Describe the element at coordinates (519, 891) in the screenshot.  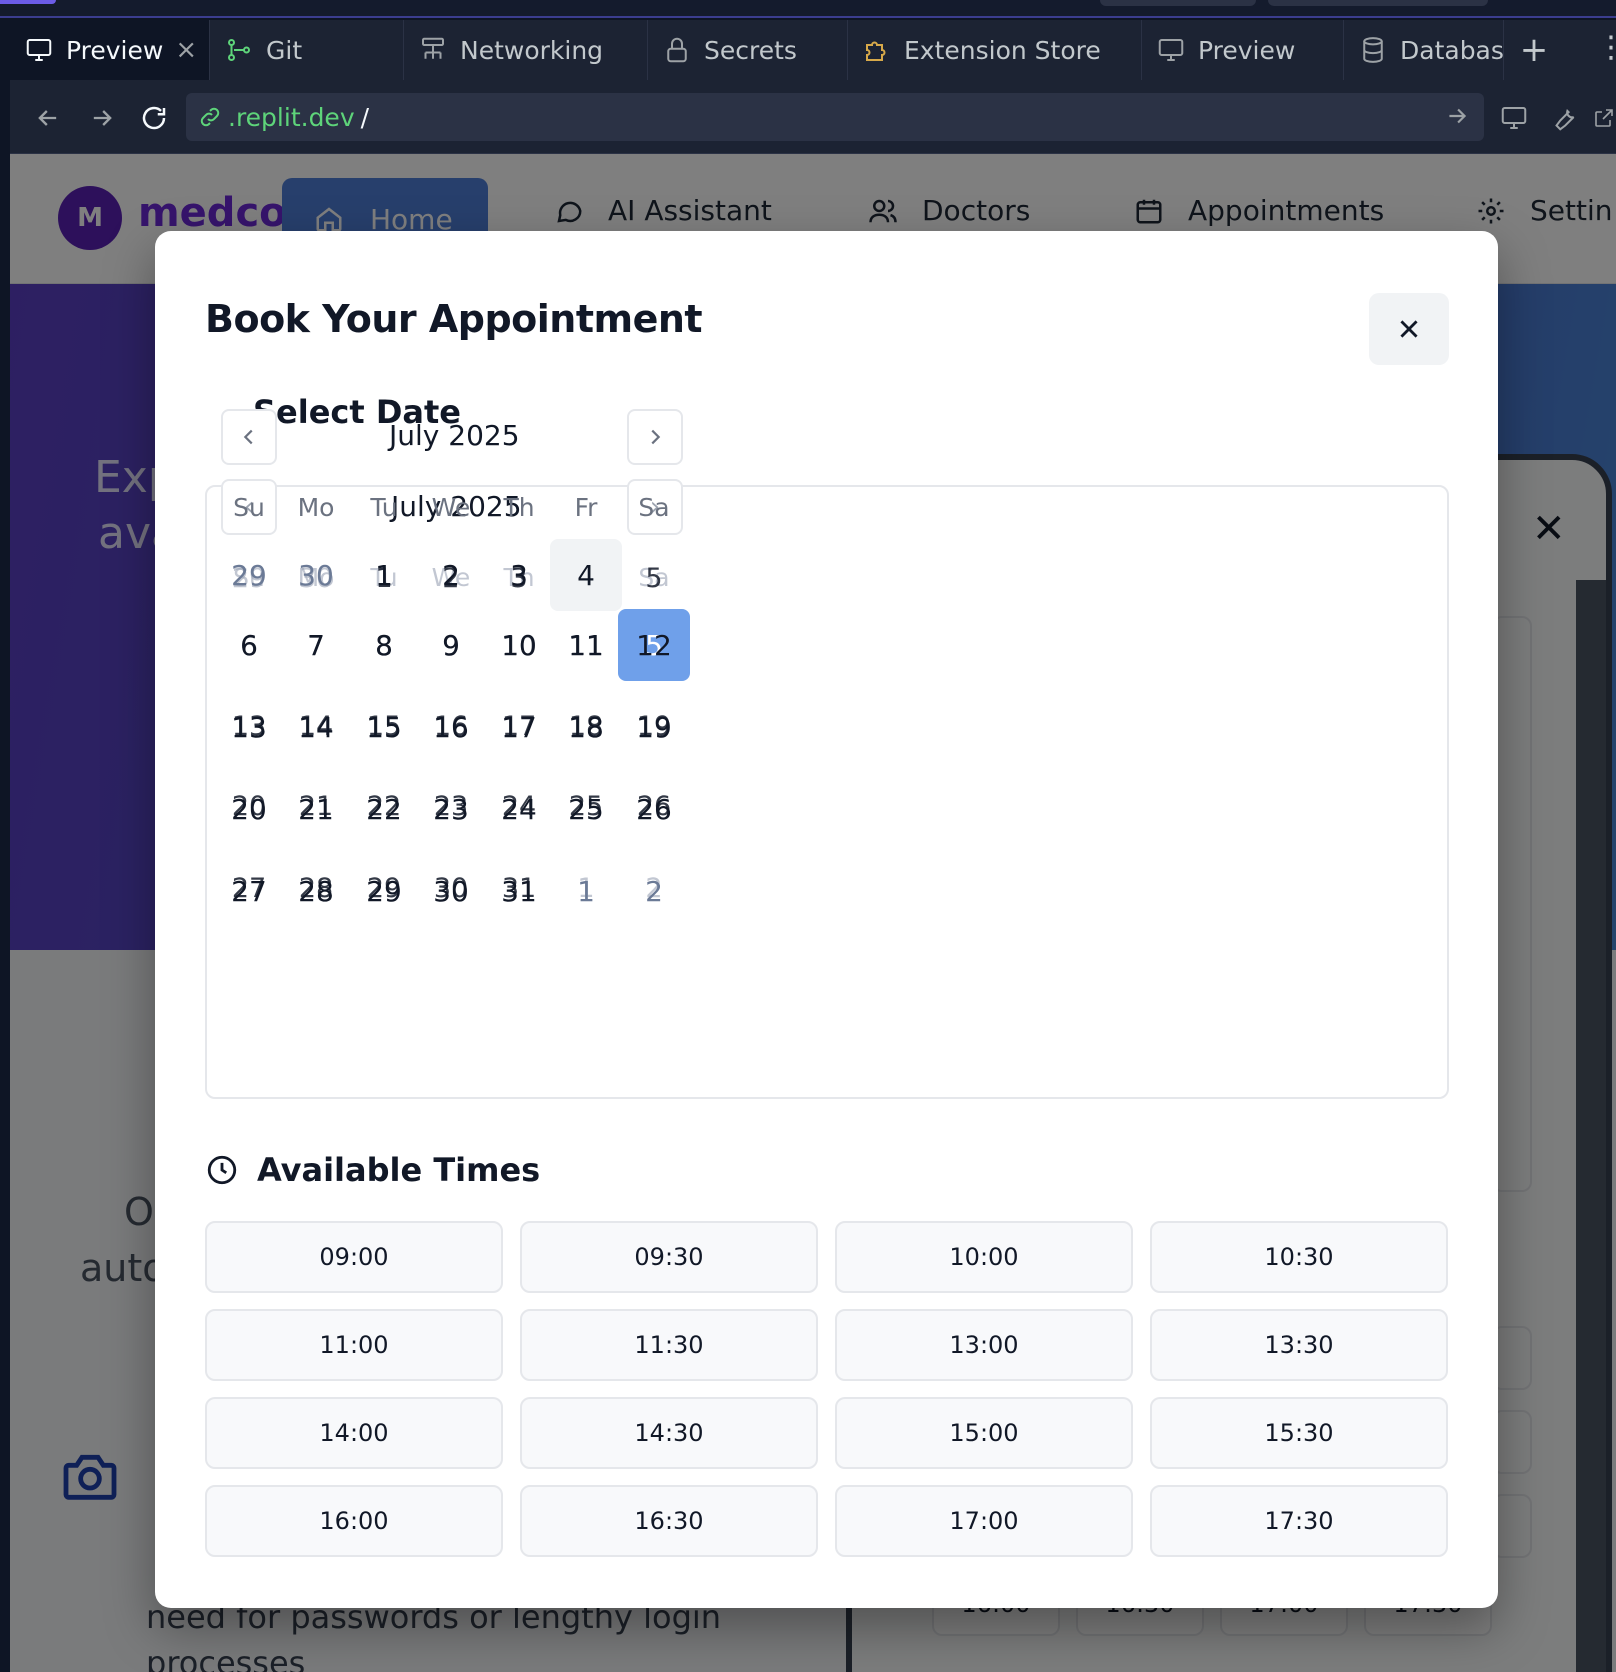
I see `calendar-day: 31` at that location.